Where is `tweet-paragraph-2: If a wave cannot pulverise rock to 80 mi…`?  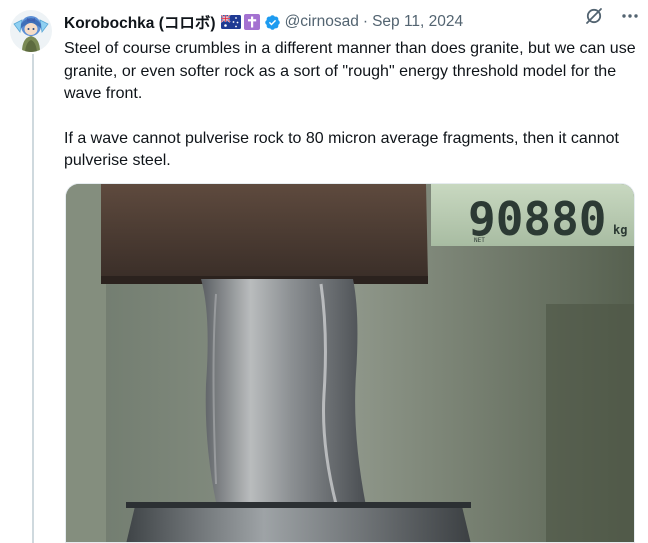 tweet-paragraph-2: If a wave cannot pulverise rock to 80 mi… is located at coordinates (341, 149).